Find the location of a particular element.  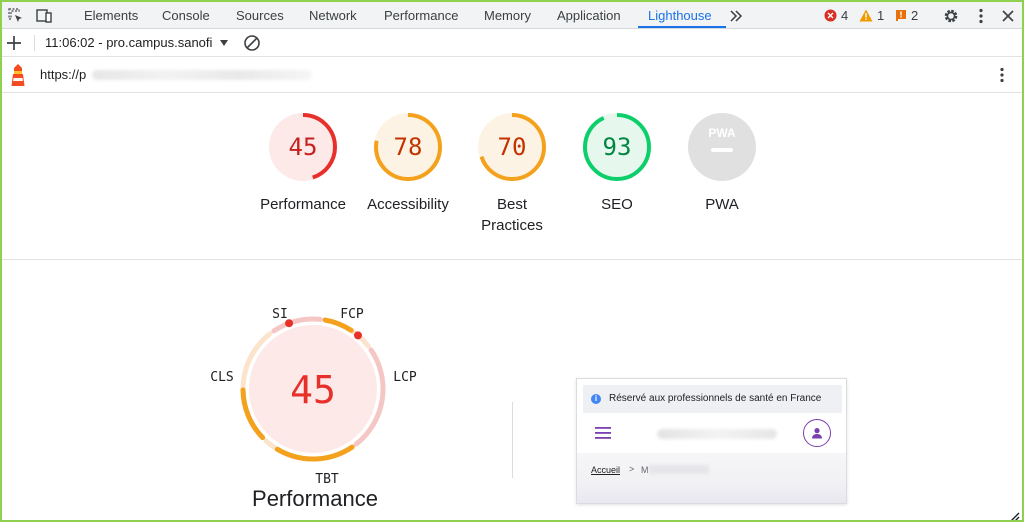

hamburger-menu-icon is located at coordinates (603, 433).